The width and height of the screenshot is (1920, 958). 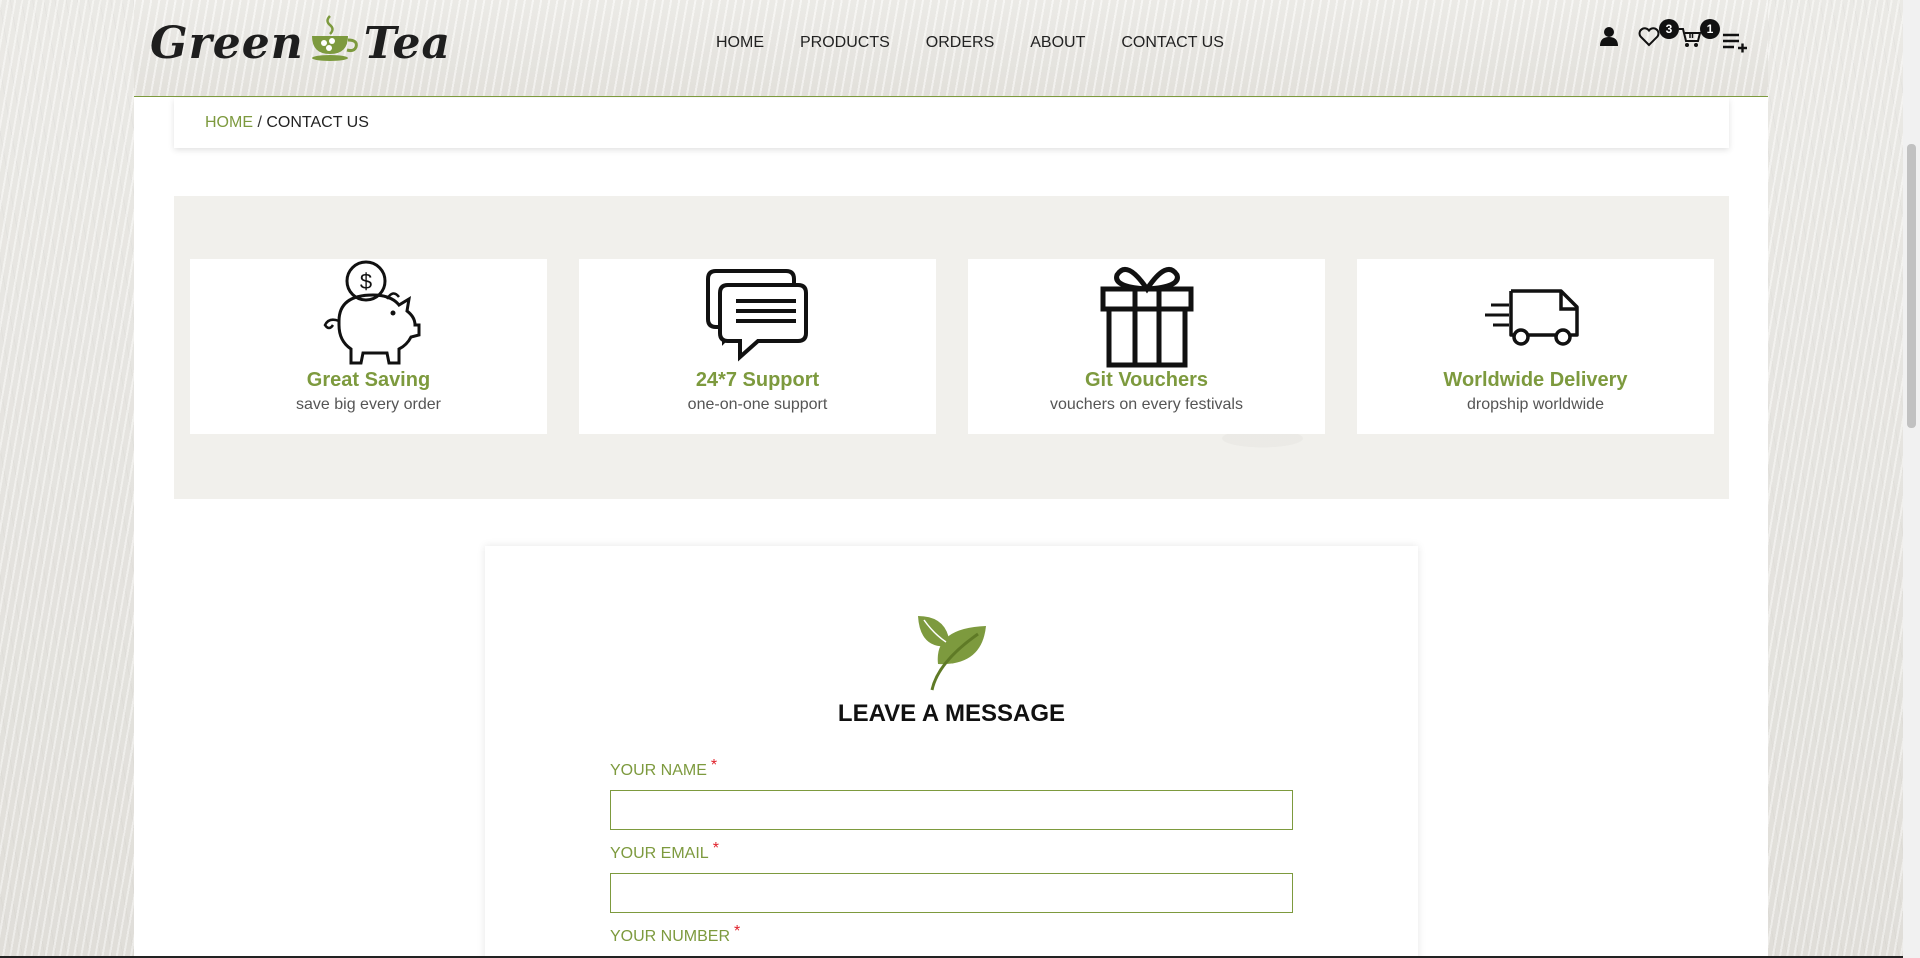 What do you see at coordinates (1146, 380) in the screenshot?
I see `feature-title: Git Vouchers` at bounding box center [1146, 380].